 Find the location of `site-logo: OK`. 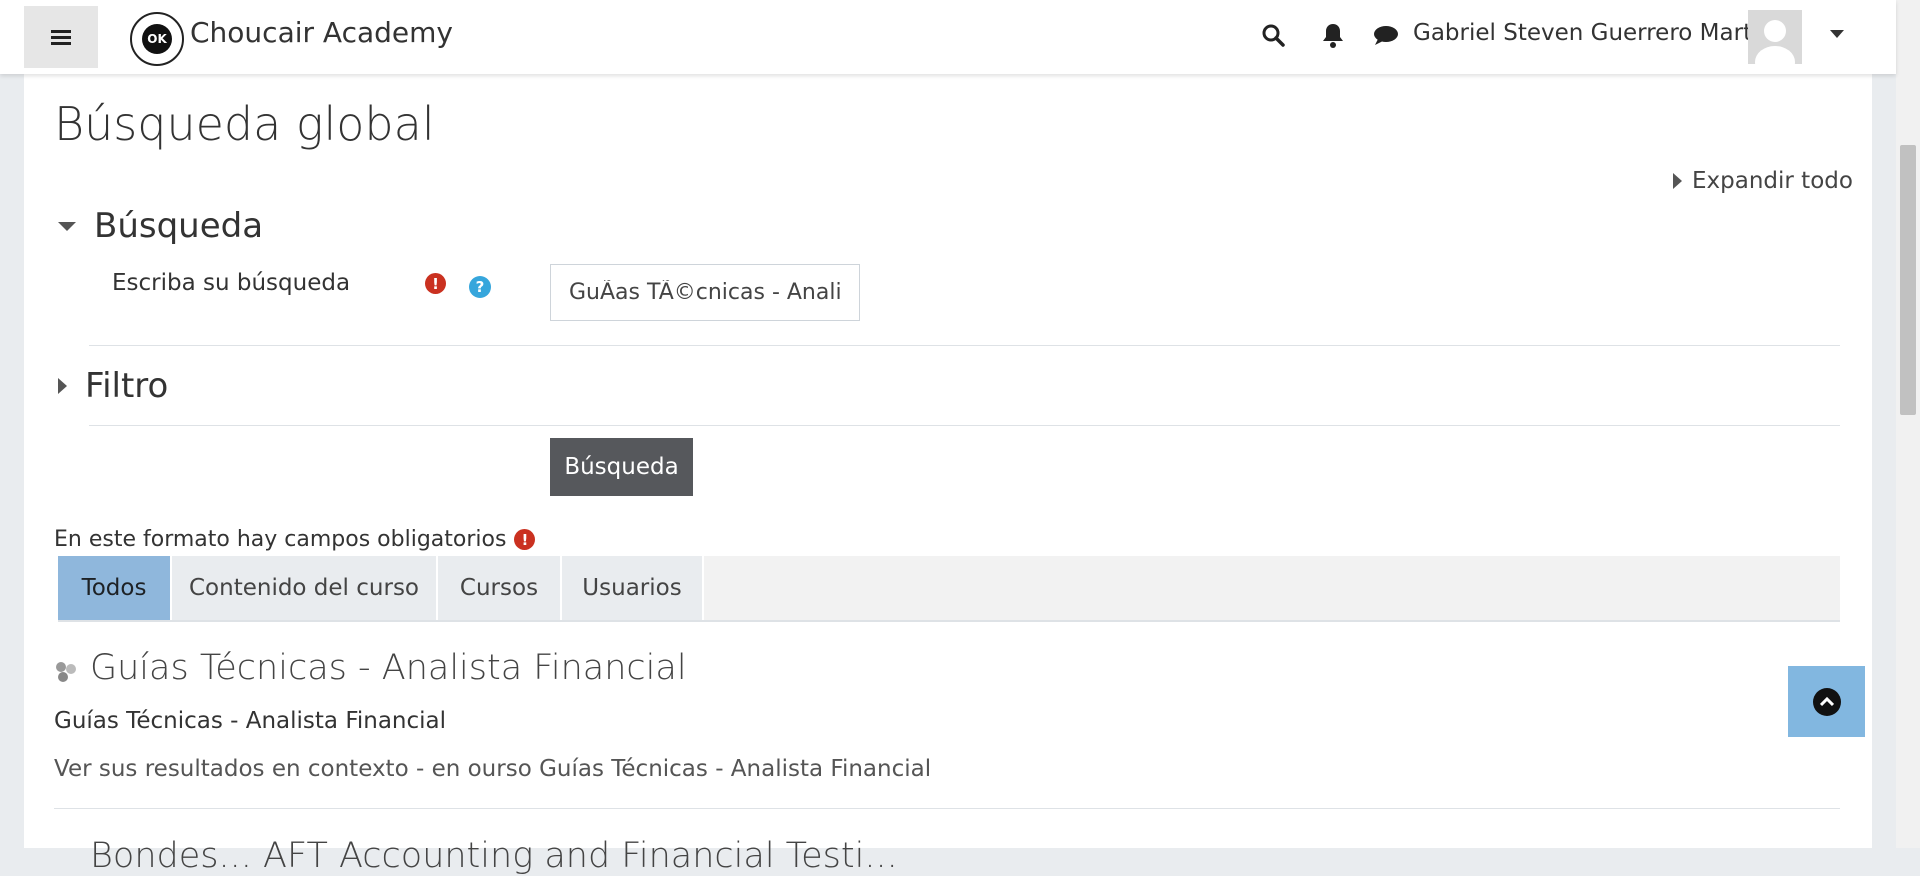

site-logo: OK is located at coordinates (157, 39).